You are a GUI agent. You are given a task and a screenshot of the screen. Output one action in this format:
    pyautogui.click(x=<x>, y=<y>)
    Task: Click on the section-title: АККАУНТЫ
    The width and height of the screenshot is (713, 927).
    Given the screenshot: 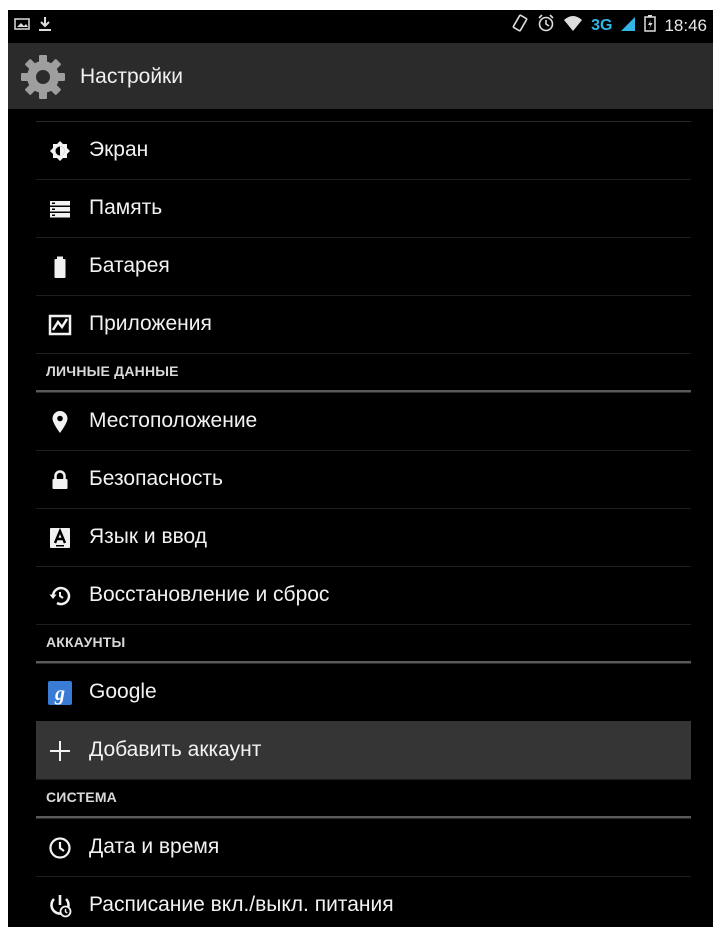 What is the action you would take?
    pyautogui.click(x=86, y=642)
    